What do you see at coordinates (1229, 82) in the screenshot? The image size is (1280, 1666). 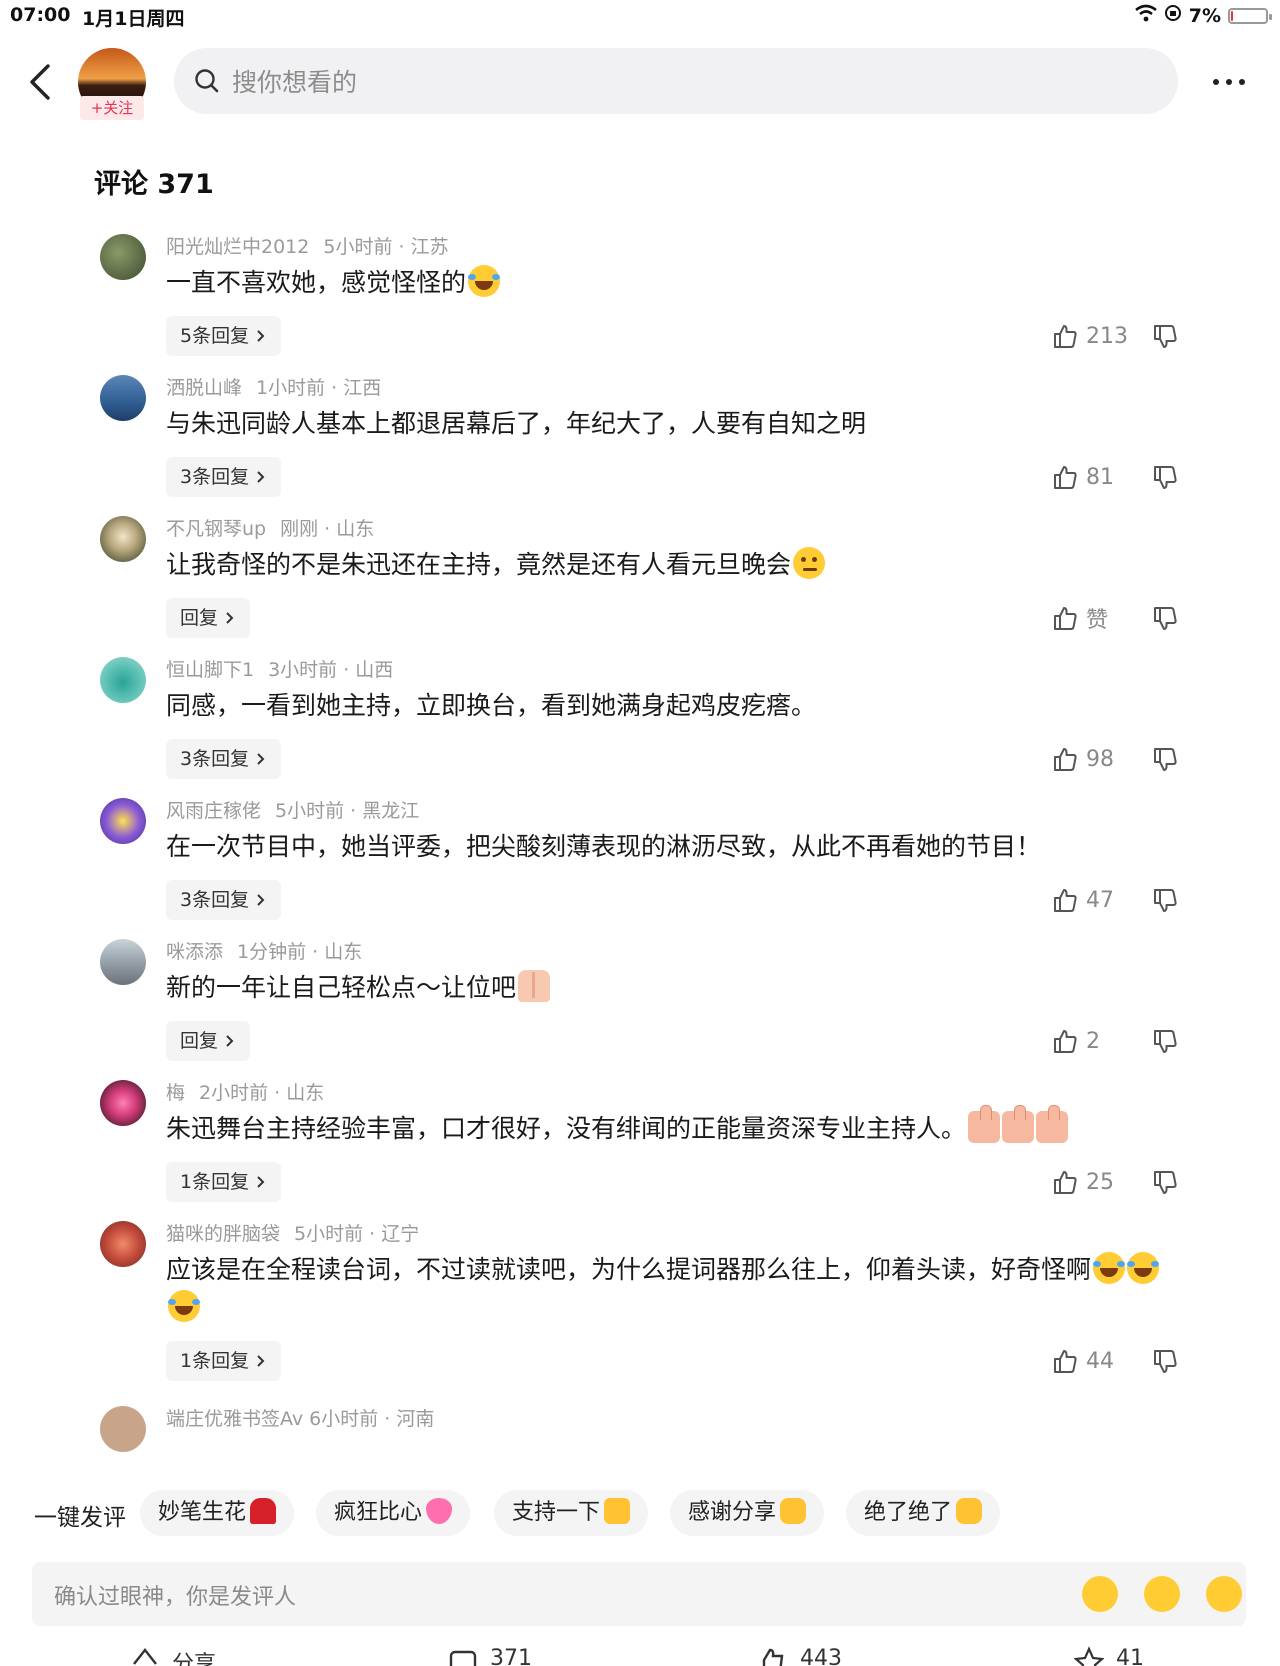 I see `more-options-button` at bounding box center [1229, 82].